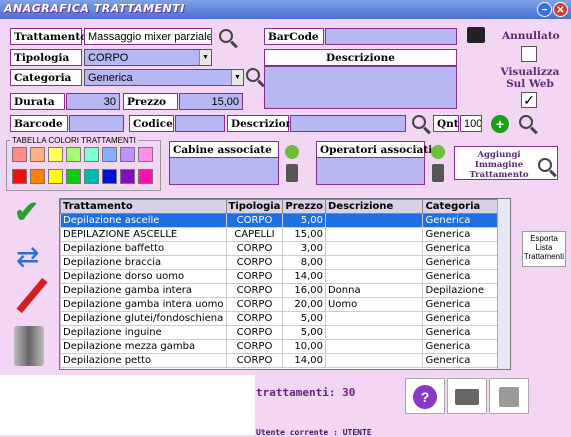 Image resolution: width=571 pixels, height=437 pixels. Describe the element at coordinates (529, 54) in the screenshot. I see `annullato-checkbox` at that location.